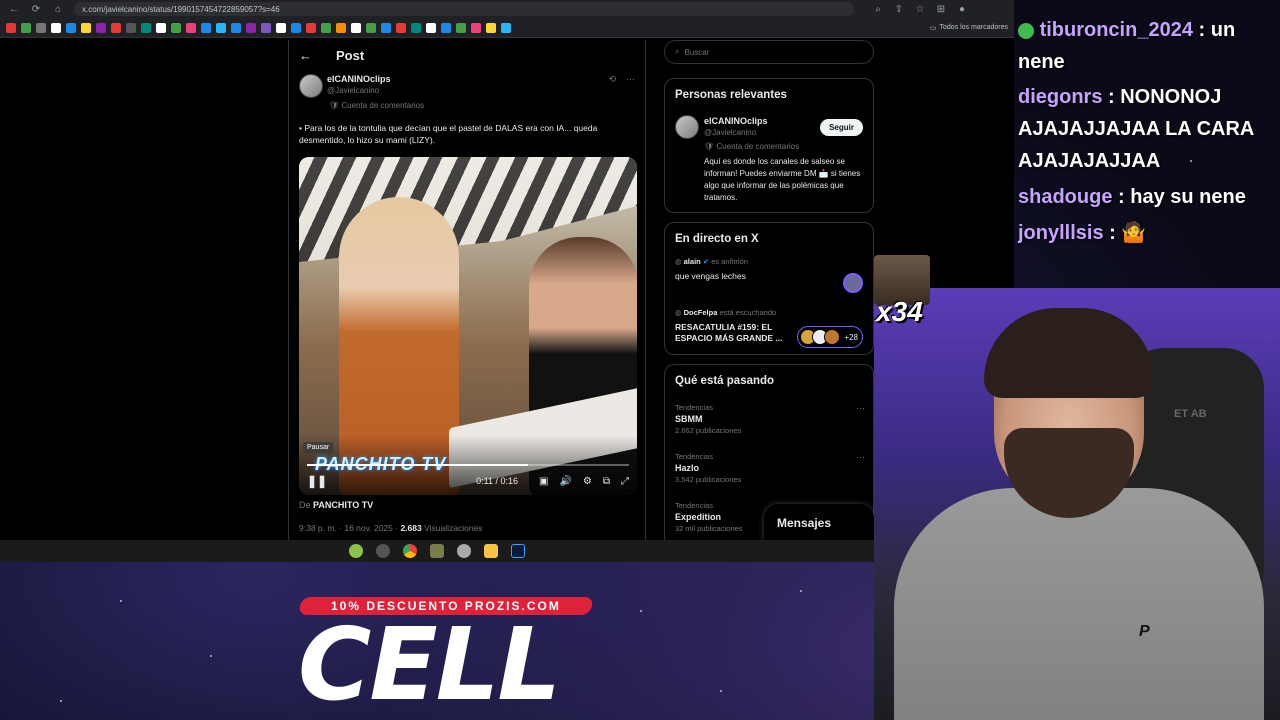  Describe the element at coordinates (770, 419) in the screenshot. I see `trend-item: Tendencias SBMM 2.662 publicaciones ⋯` at that location.